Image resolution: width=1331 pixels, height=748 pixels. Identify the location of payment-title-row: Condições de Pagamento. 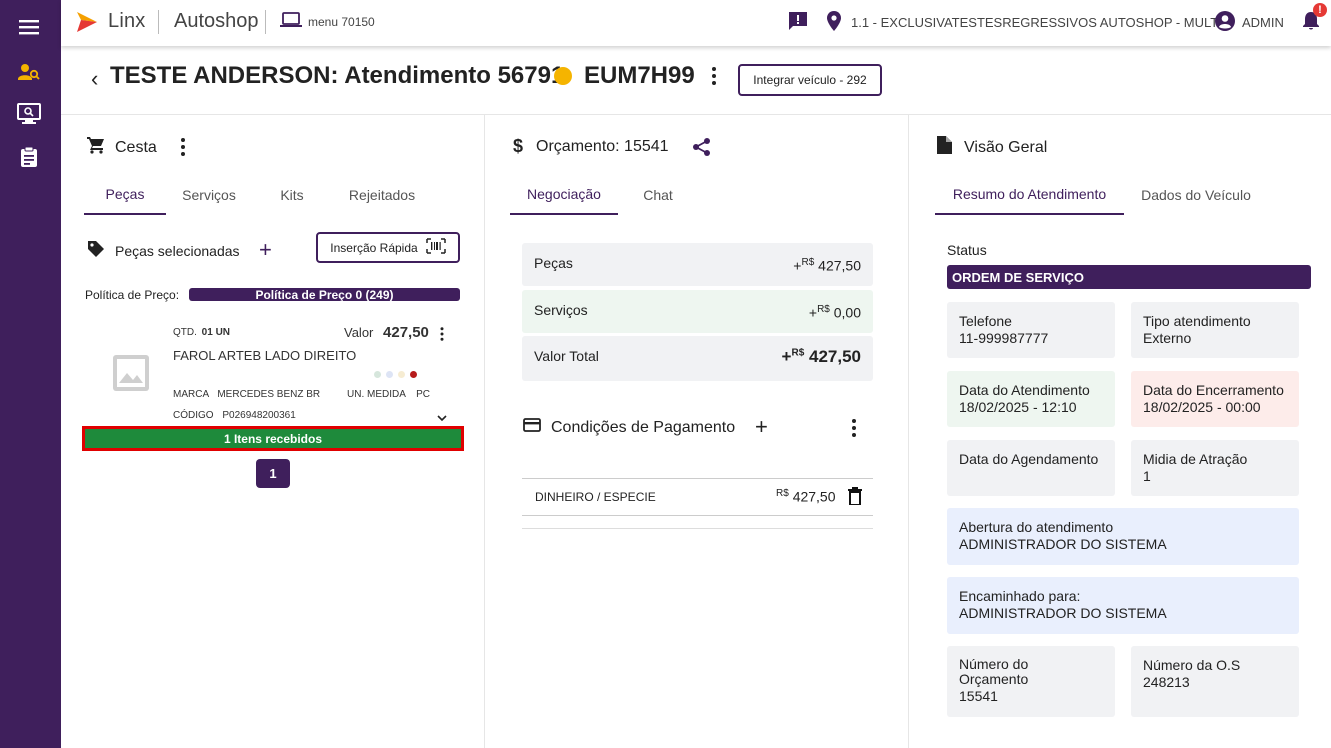
(629, 427).